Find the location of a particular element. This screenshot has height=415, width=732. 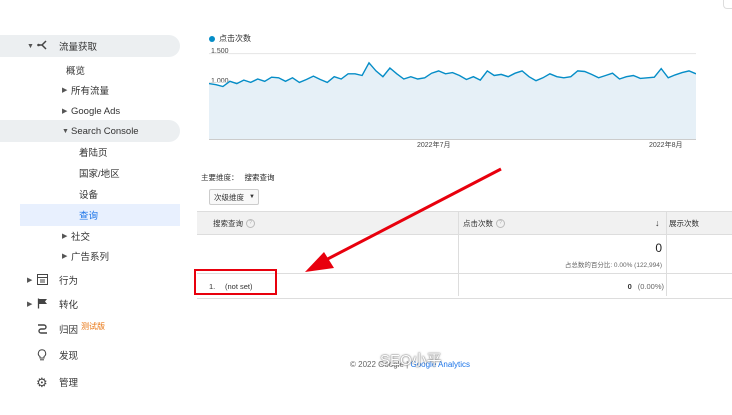

legend-label: 点击次数 is located at coordinates (235, 38).